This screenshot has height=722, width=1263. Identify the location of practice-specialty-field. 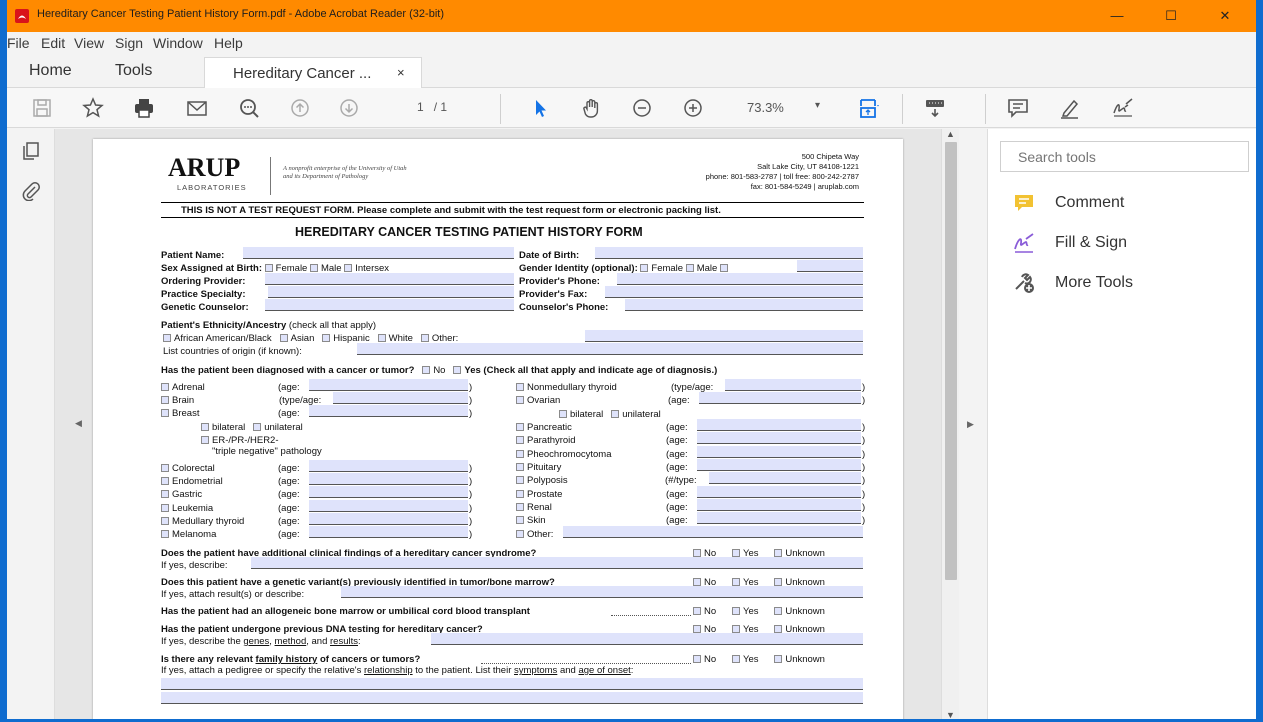
(391, 292).